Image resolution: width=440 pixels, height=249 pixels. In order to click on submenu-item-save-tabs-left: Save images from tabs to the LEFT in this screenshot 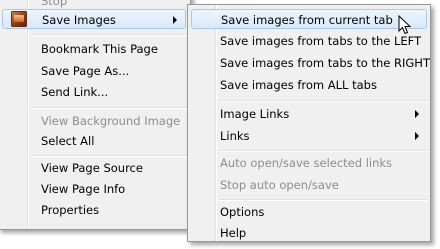, I will do `click(309, 41)`.